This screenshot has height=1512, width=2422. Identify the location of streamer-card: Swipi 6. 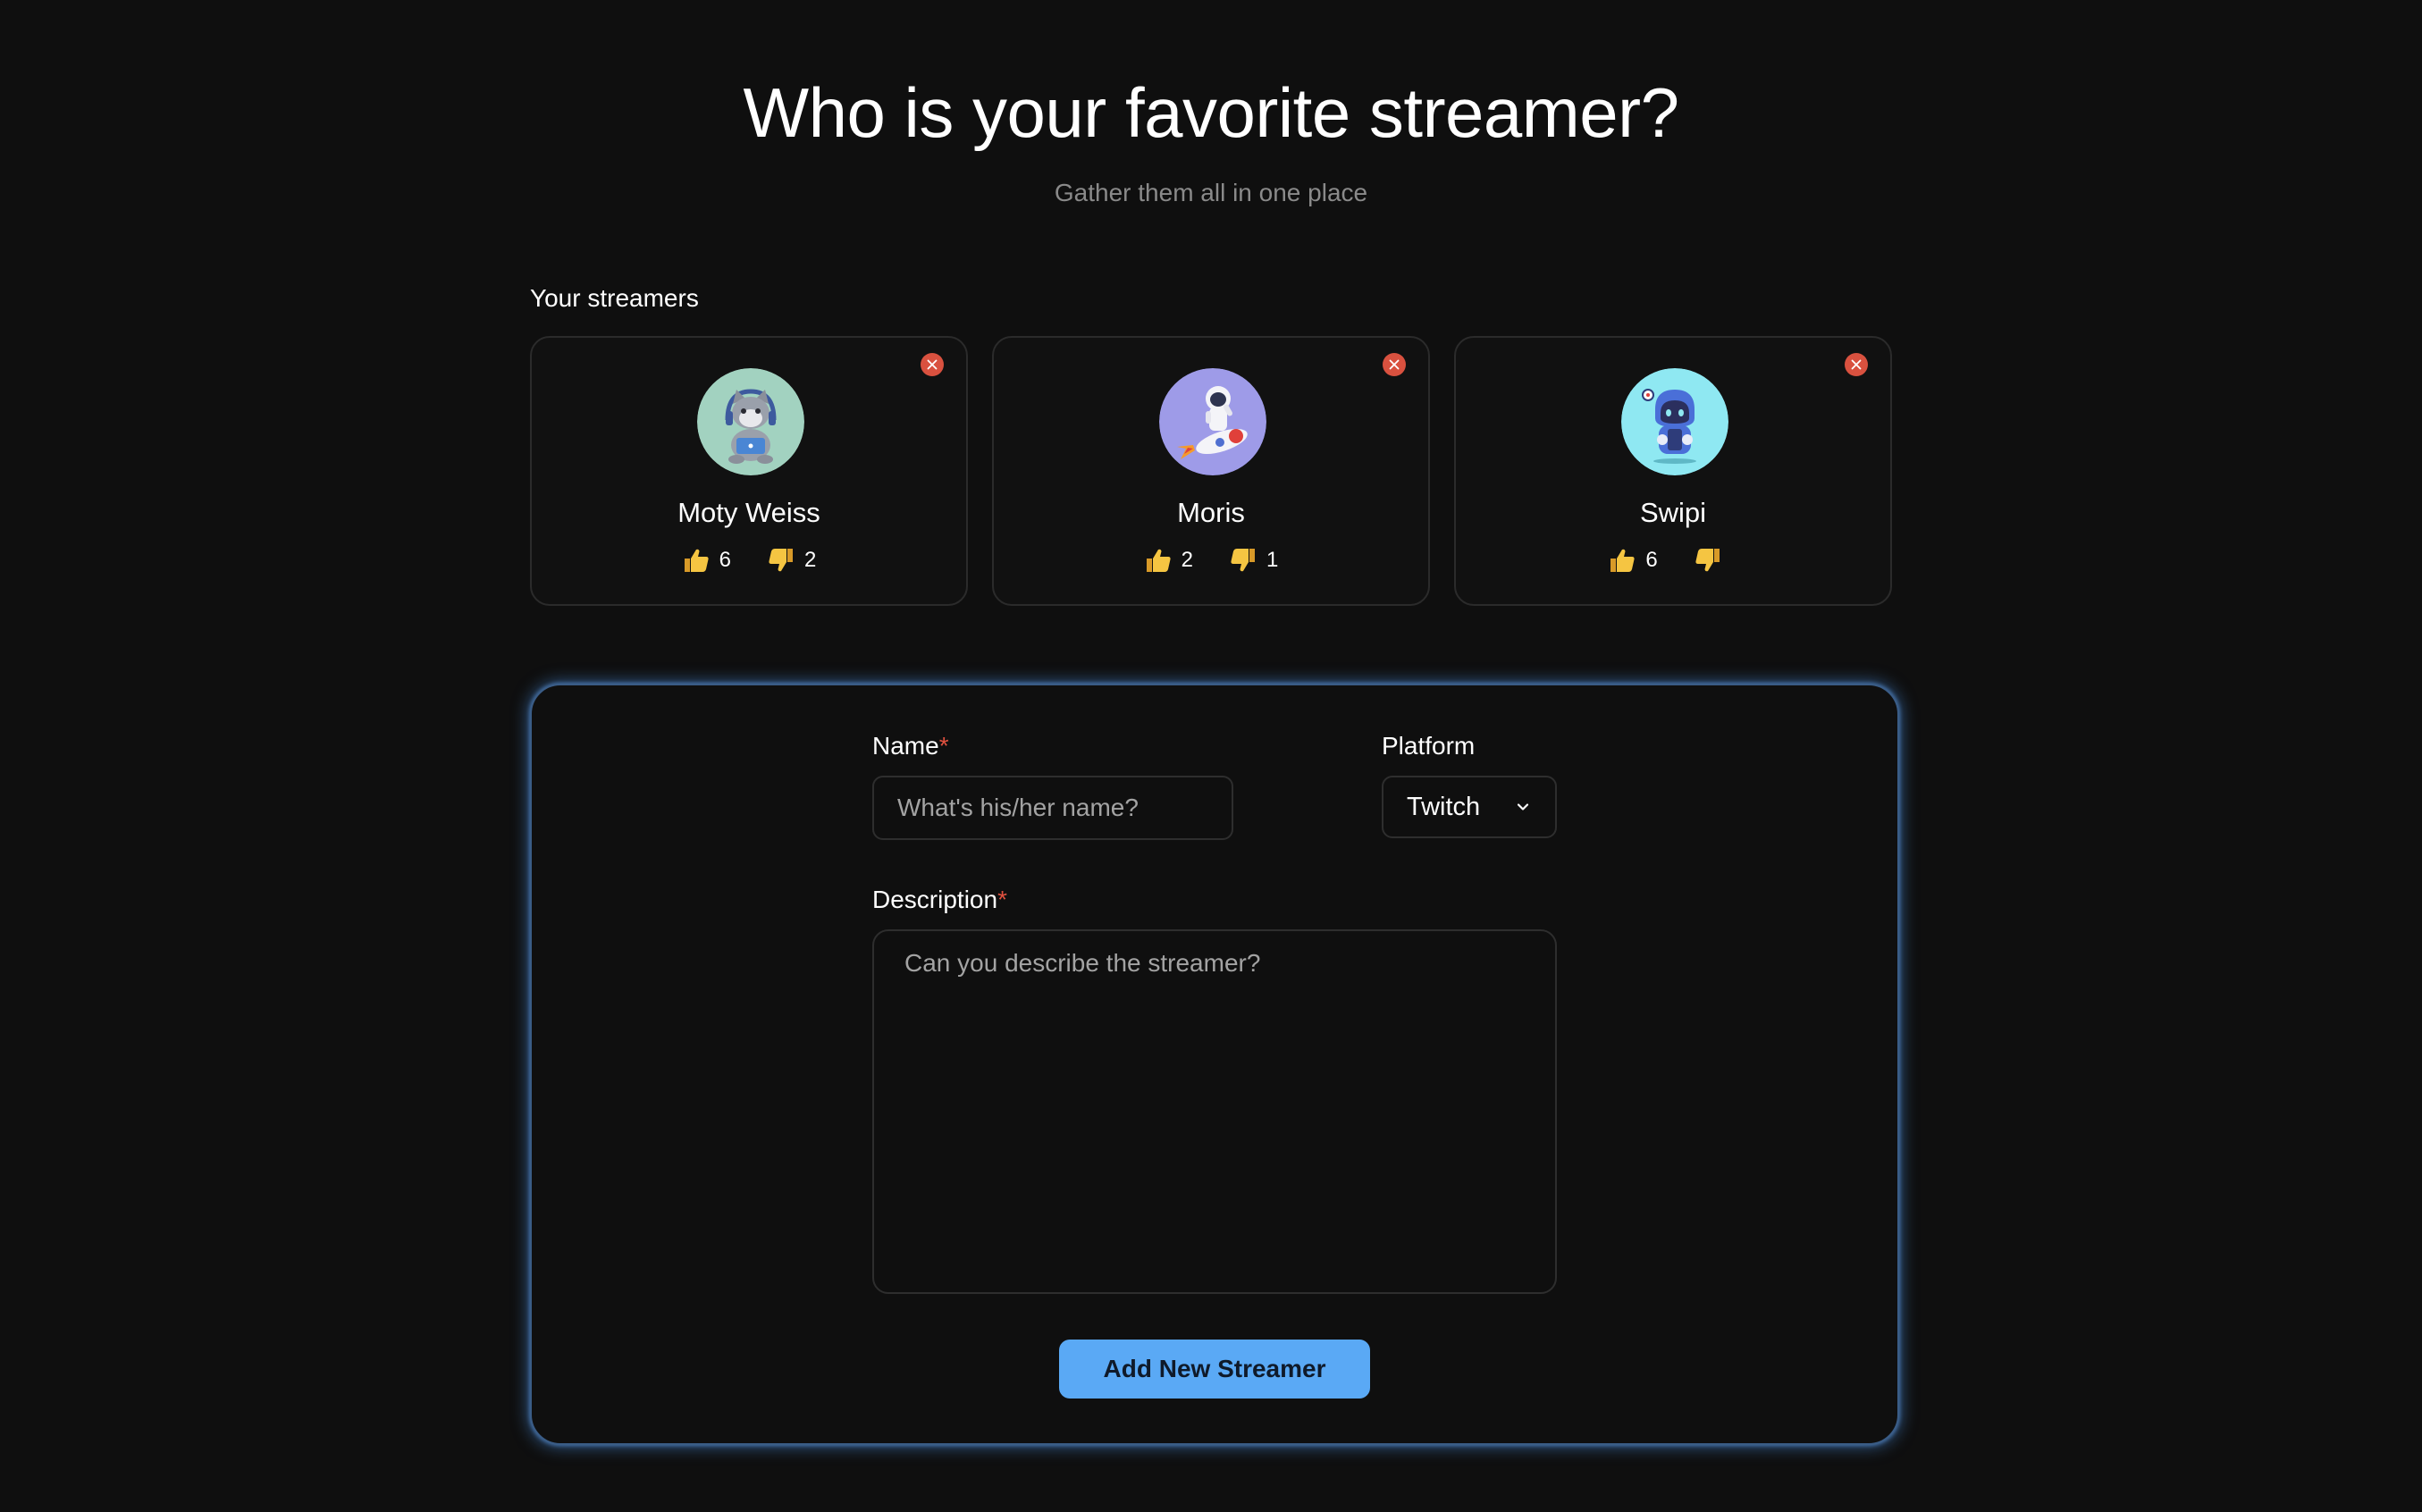
(1673, 471).